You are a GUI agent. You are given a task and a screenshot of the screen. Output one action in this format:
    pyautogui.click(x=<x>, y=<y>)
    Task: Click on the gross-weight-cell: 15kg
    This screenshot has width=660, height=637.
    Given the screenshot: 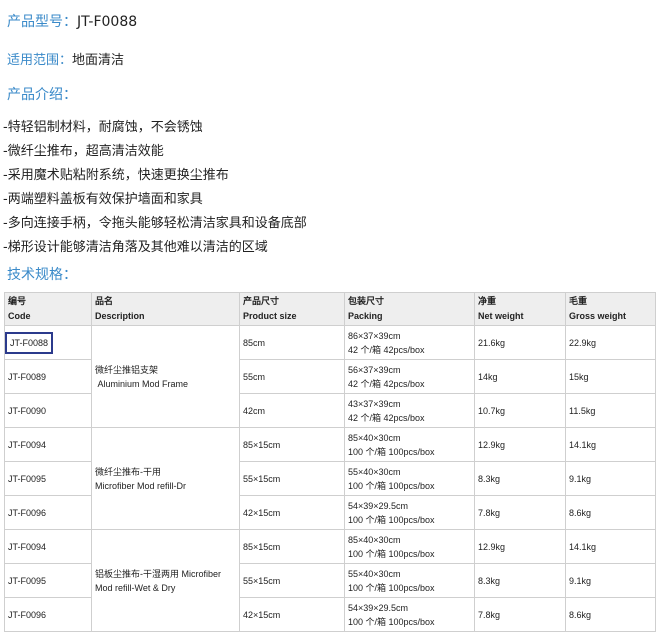 What is the action you would take?
    pyautogui.click(x=610, y=376)
    